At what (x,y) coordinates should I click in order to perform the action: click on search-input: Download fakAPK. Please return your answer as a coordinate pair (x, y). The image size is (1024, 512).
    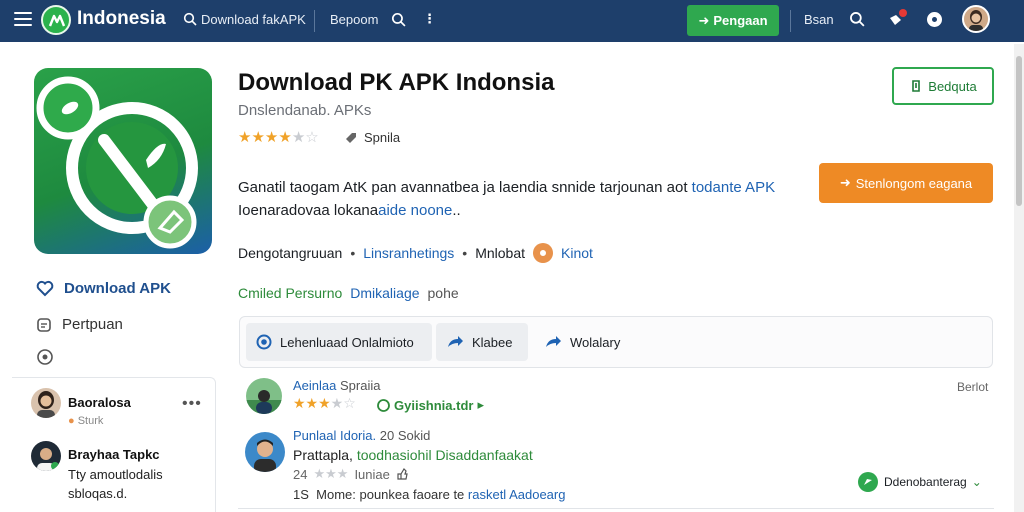
    Looking at the image, I should click on (253, 19).